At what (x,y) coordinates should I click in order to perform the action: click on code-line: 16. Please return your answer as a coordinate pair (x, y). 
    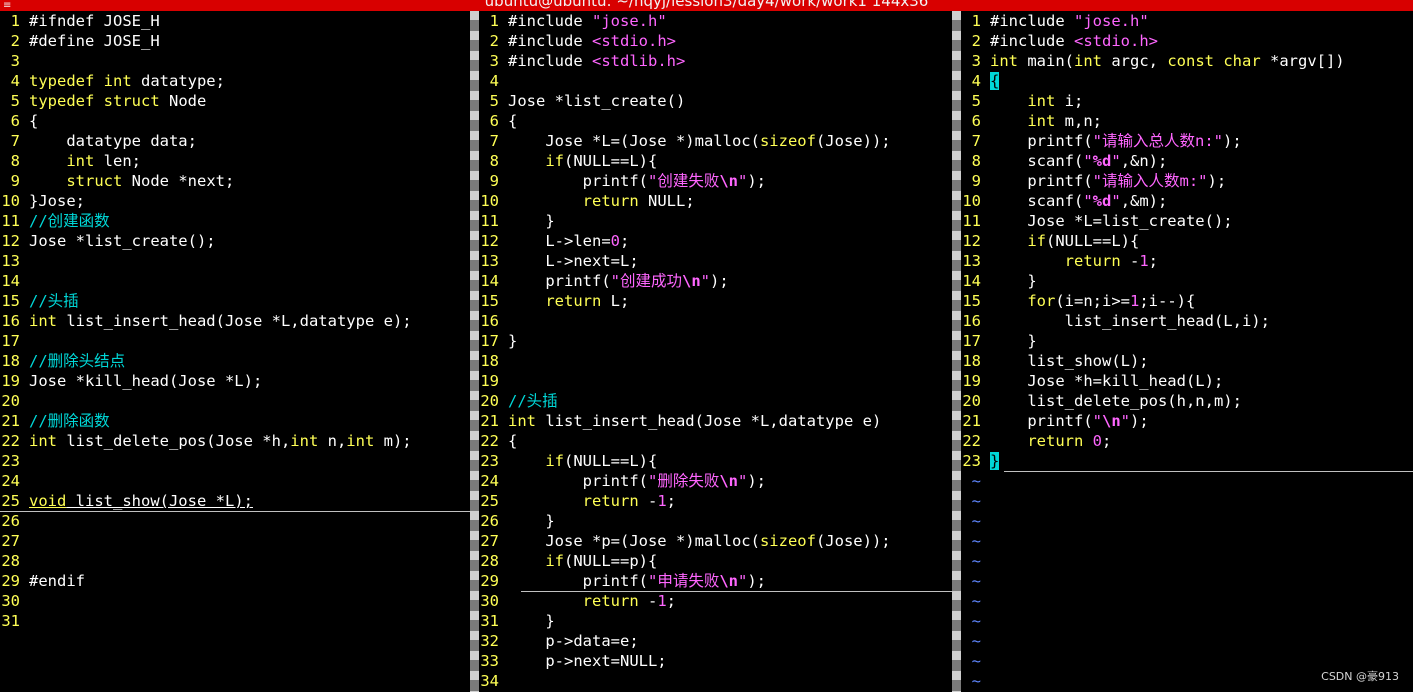
    Looking at the image, I should click on (493, 321).